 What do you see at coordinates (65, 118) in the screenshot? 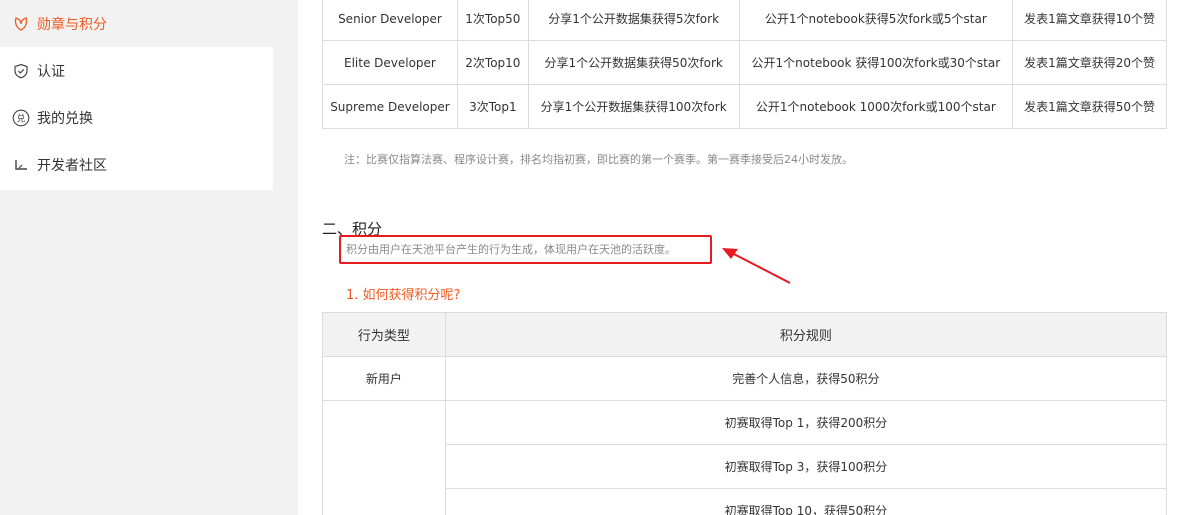
I see `sidebar-item-label: 我的兑换` at bounding box center [65, 118].